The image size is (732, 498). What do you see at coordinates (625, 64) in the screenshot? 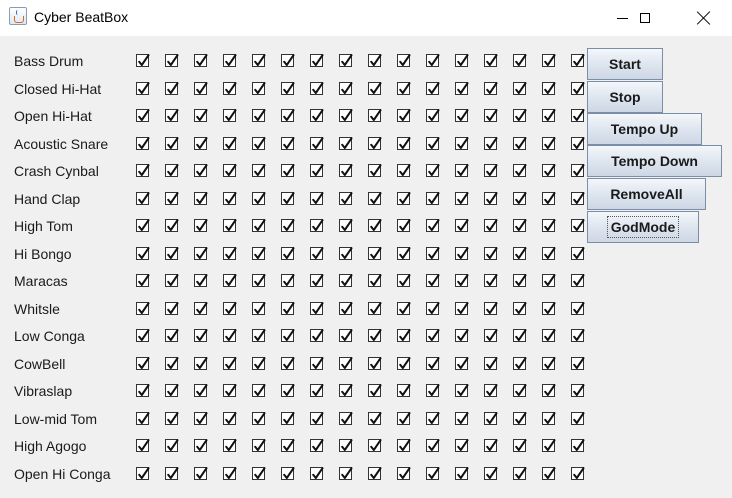
I see `start-button: Start` at bounding box center [625, 64].